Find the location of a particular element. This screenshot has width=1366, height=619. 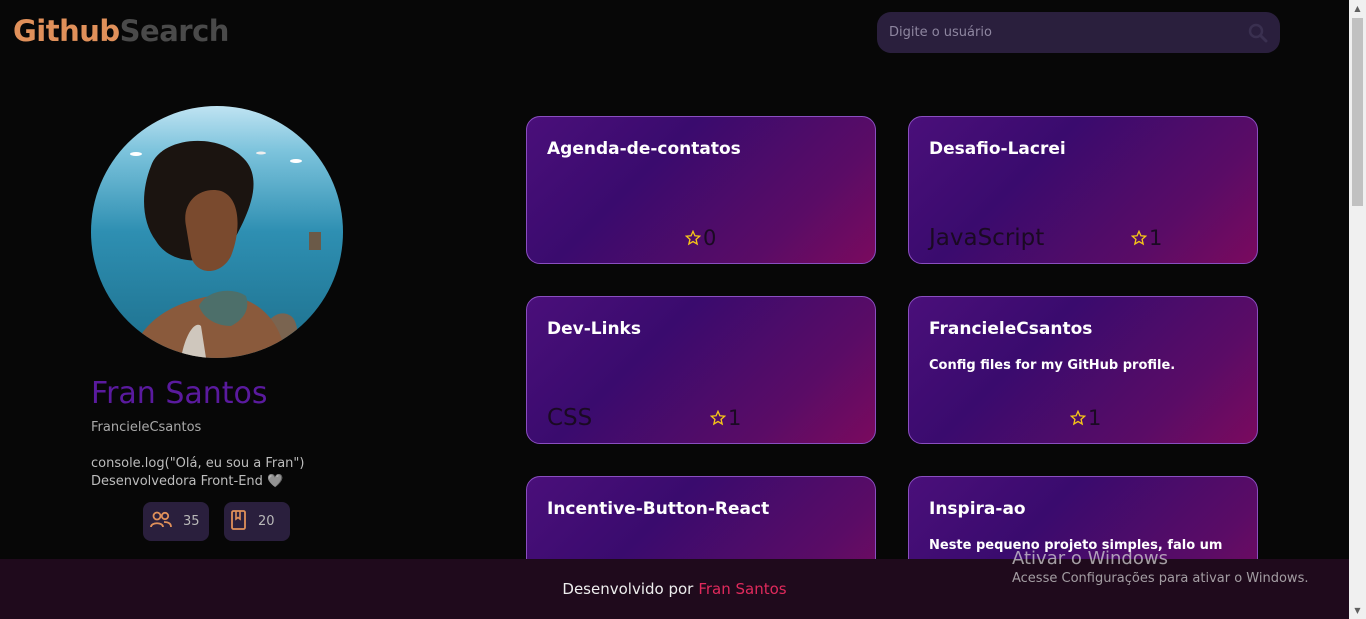

logo: GithubSearch is located at coordinates (121, 31).